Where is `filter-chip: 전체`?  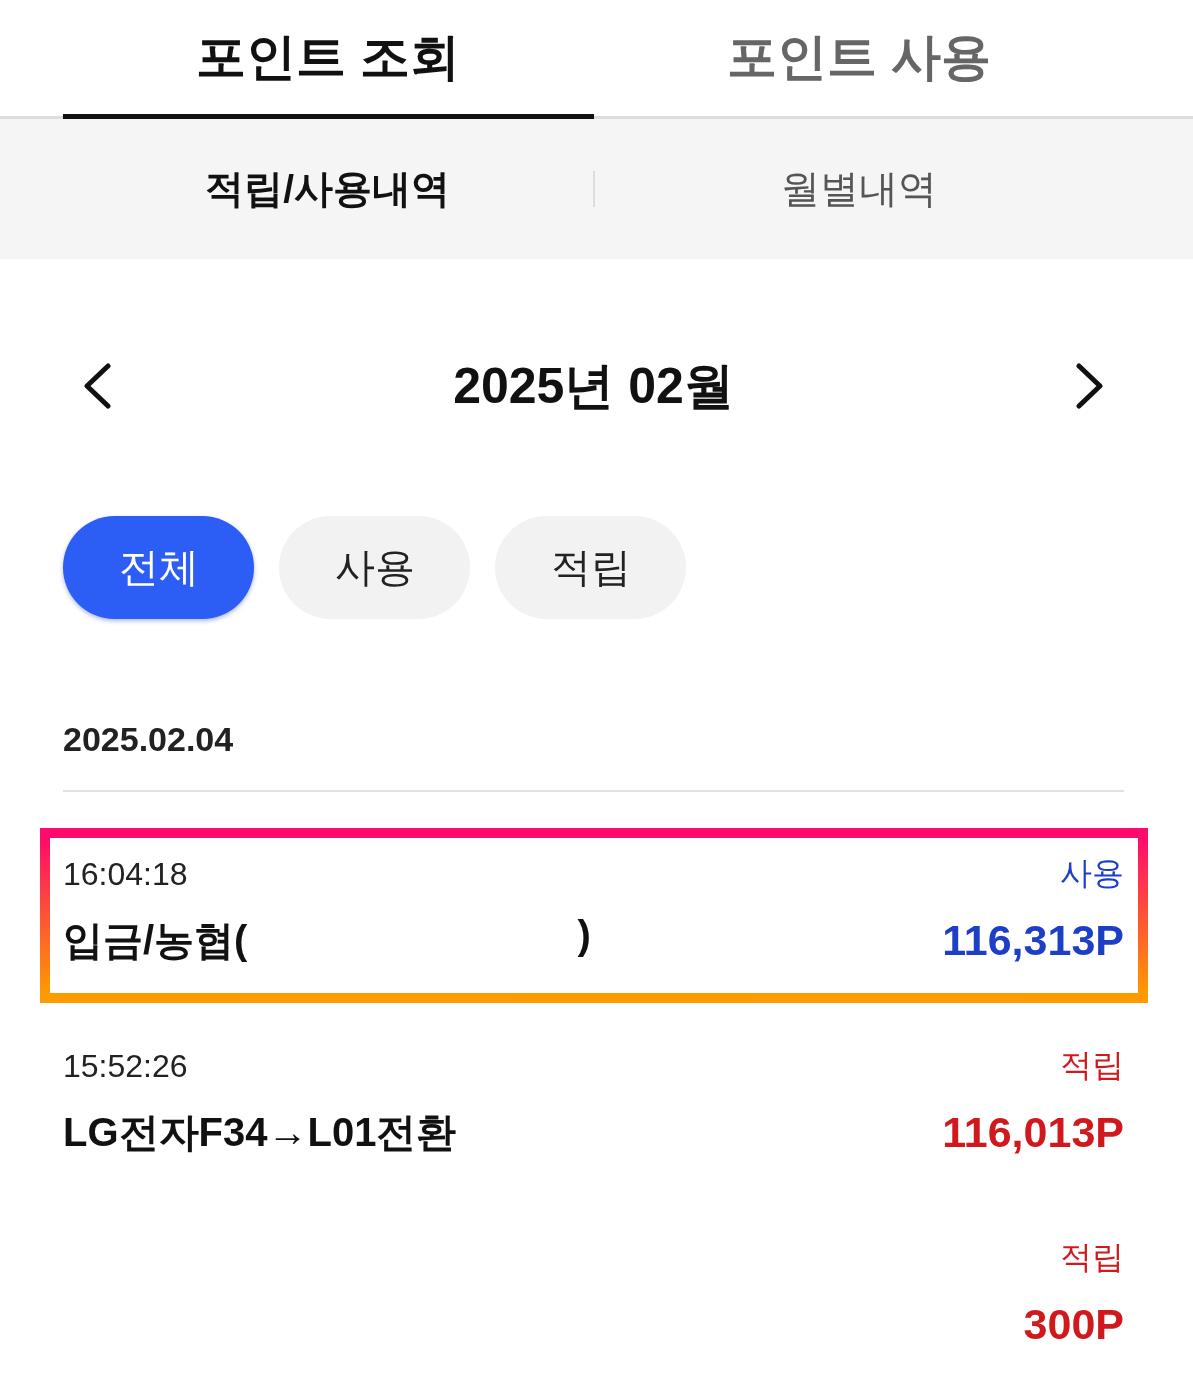
filter-chip: 전체 is located at coordinates (158, 567).